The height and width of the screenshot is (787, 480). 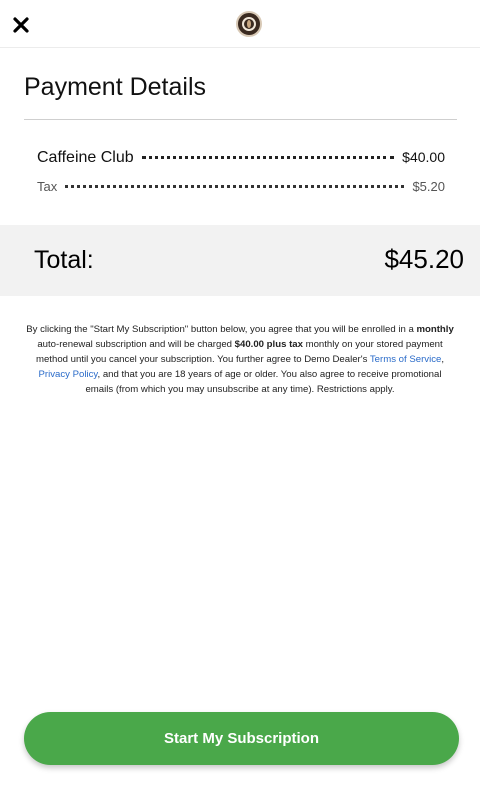 What do you see at coordinates (85, 157) in the screenshot?
I see `line-item-label: Caffeine Club` at bounding box center [85, 157].